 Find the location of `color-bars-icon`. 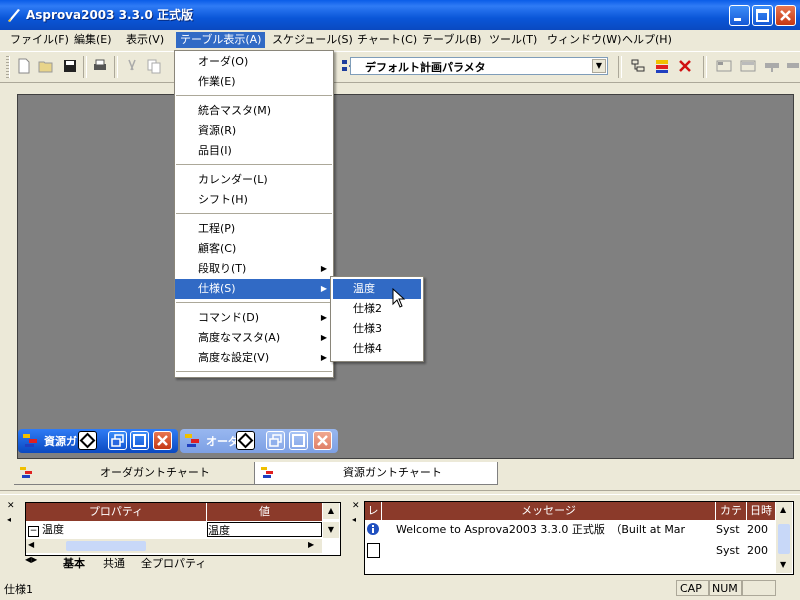

color-bars-icon is located at coordinates (662, 66).